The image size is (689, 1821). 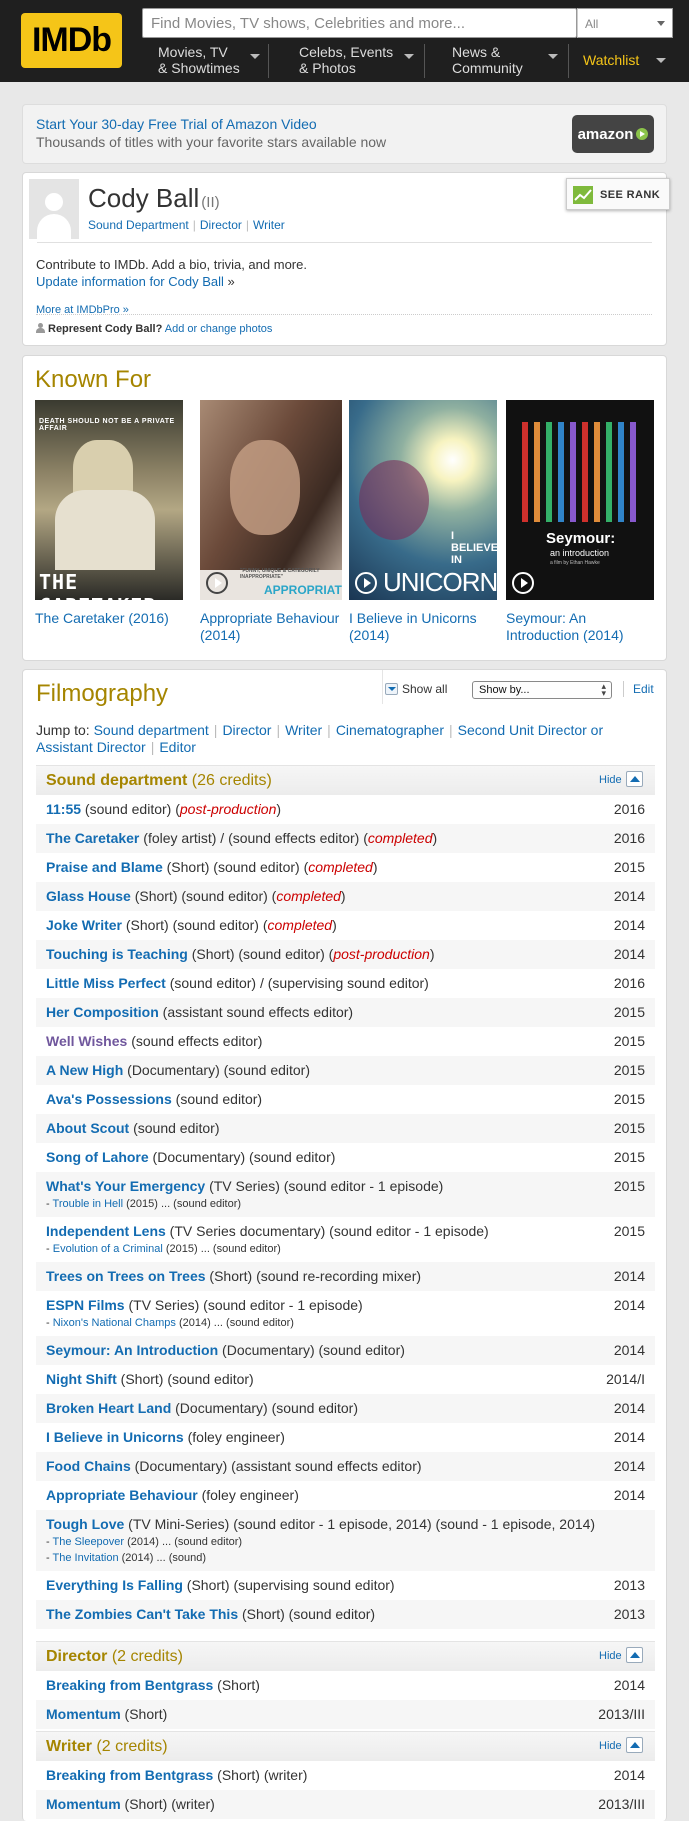 I want to click on title-link: Touching is Teaching, so click(x=117, y=954).